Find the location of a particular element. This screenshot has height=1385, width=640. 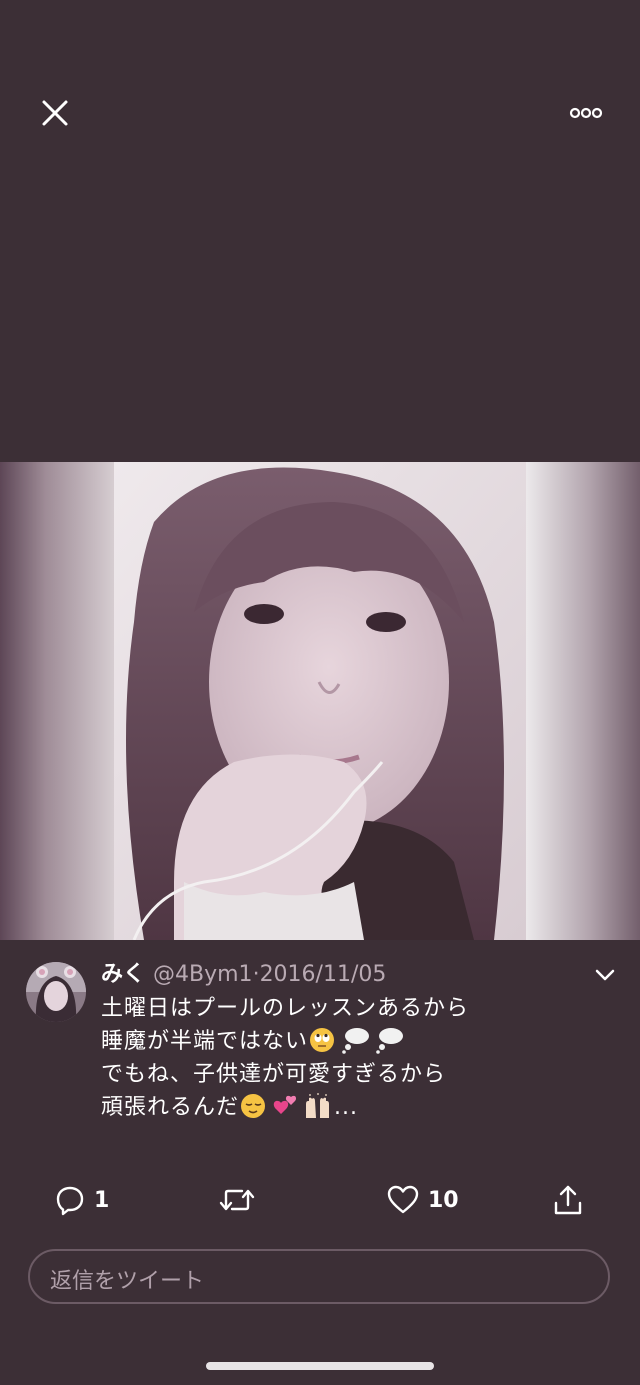

like-count: 10 is located at coordinates (443, 1200).